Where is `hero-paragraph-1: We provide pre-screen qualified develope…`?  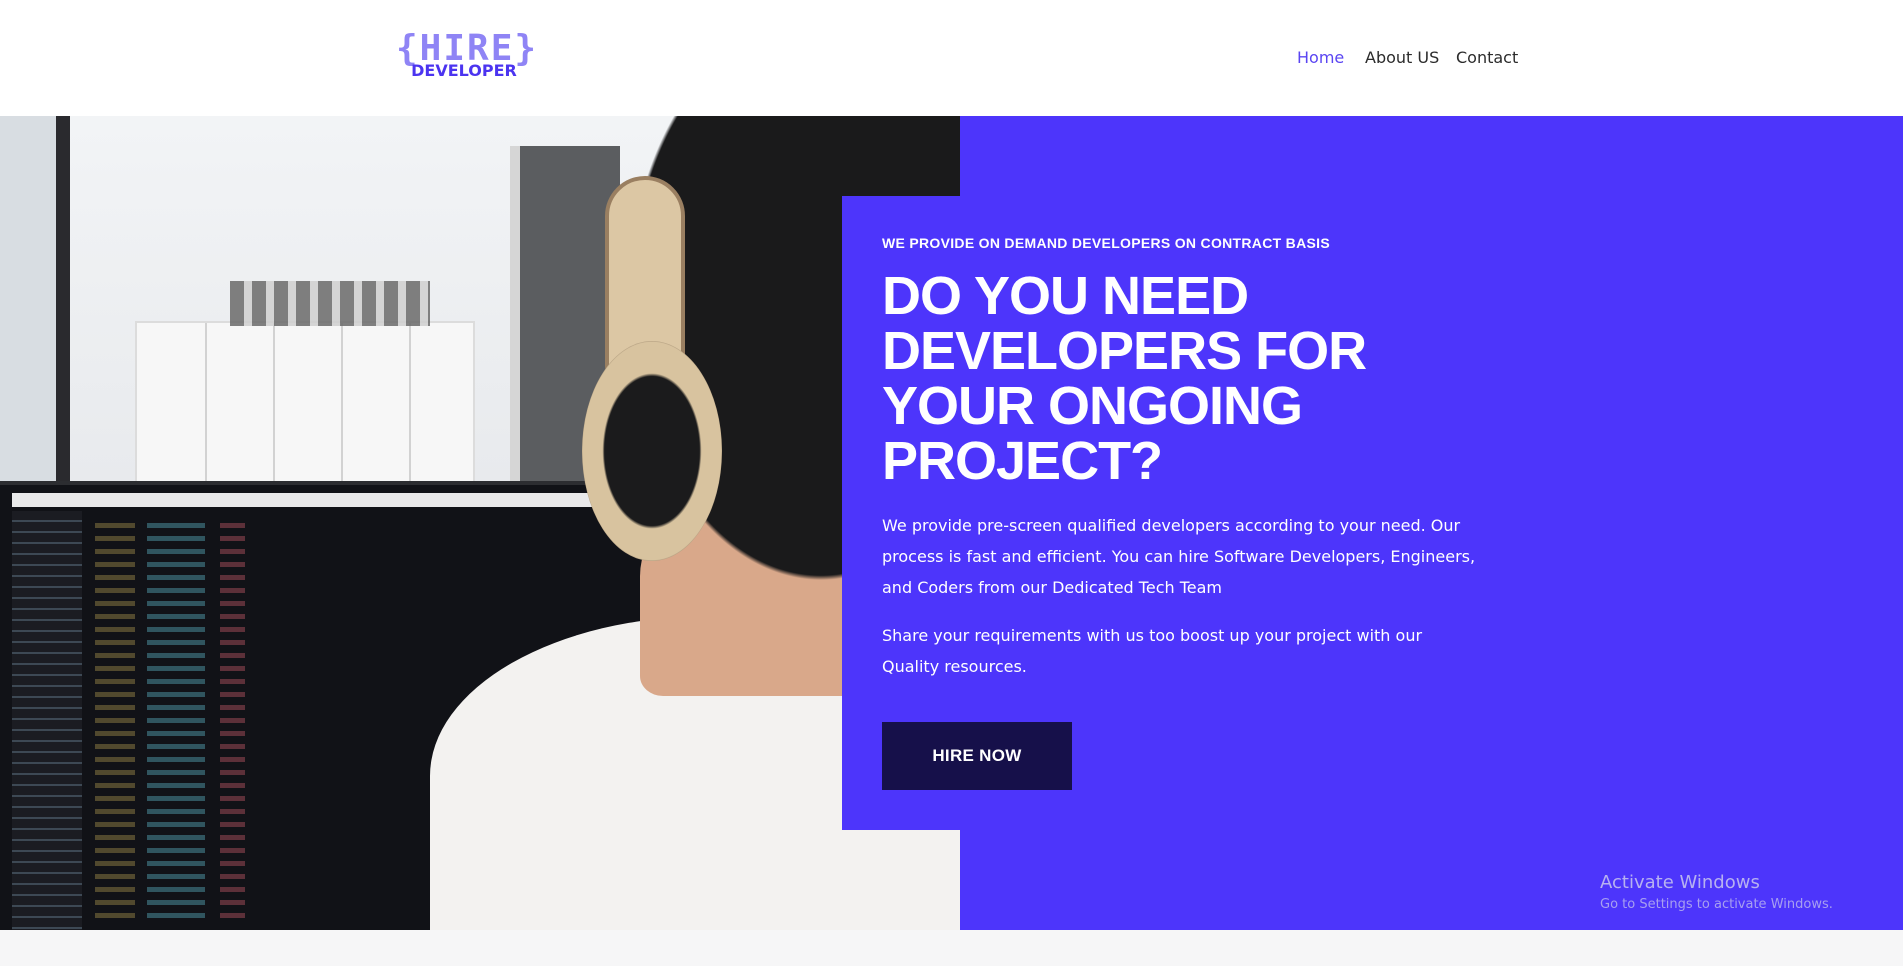 hero-paragraph-1: We provide pre-screen qualified develope… is located at coordinates (1179, 556).